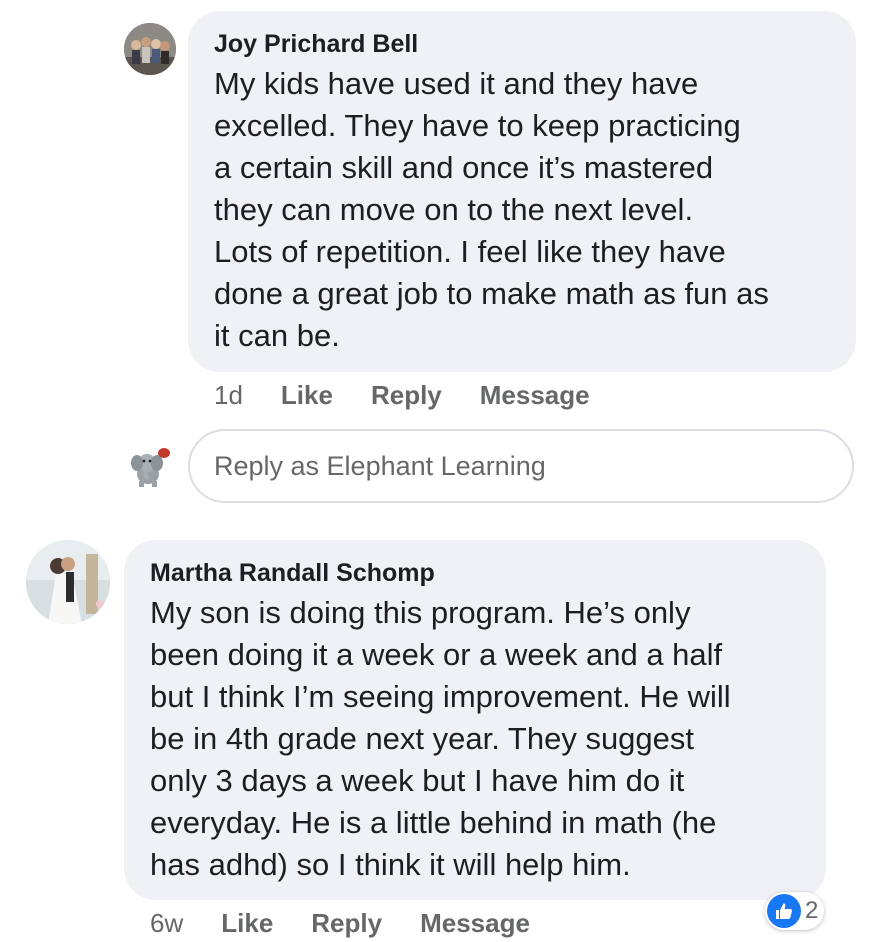  I want to click on reply-input: Reply as Elephant Learning, so click(521, 466).